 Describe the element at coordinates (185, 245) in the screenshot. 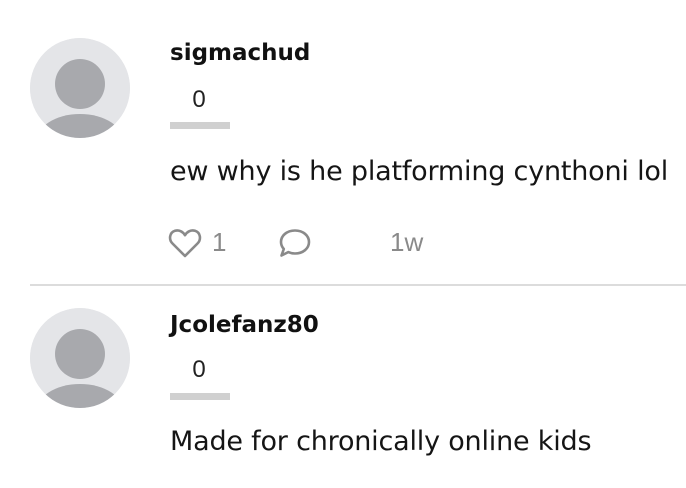

I see `heart-icon` at that location.